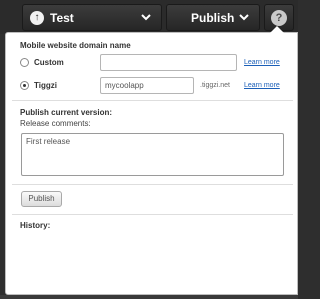 Image resolution: width=320 pixels, height=299 pixels. I want to click on tiggzi-subdomain-input: mycoolapp, so click(147, 85).